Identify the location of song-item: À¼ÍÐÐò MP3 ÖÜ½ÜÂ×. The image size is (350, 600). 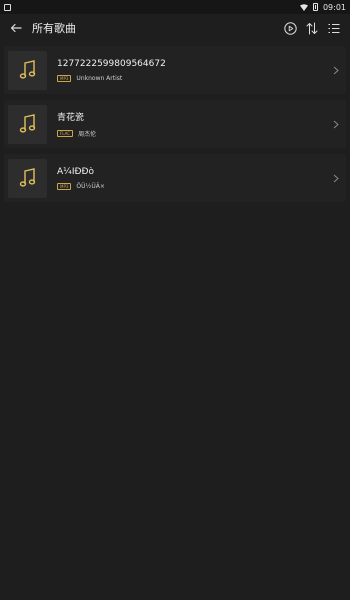
(175, 178).